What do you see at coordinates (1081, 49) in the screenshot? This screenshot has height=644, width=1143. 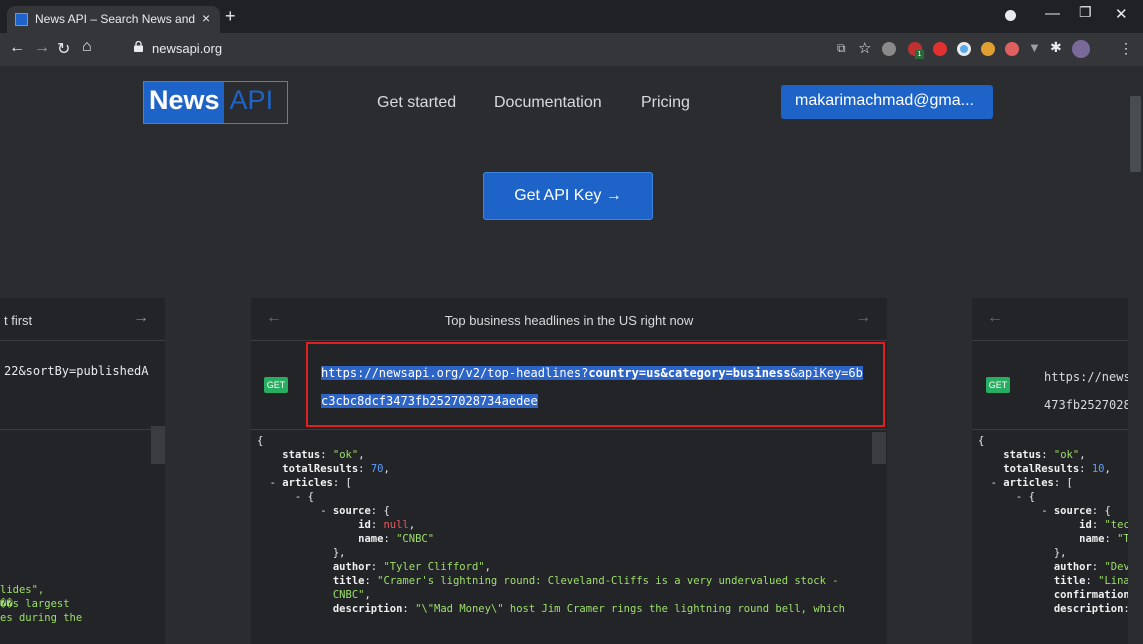 I see `profile-avatar` at bounding box center [1081, 49].